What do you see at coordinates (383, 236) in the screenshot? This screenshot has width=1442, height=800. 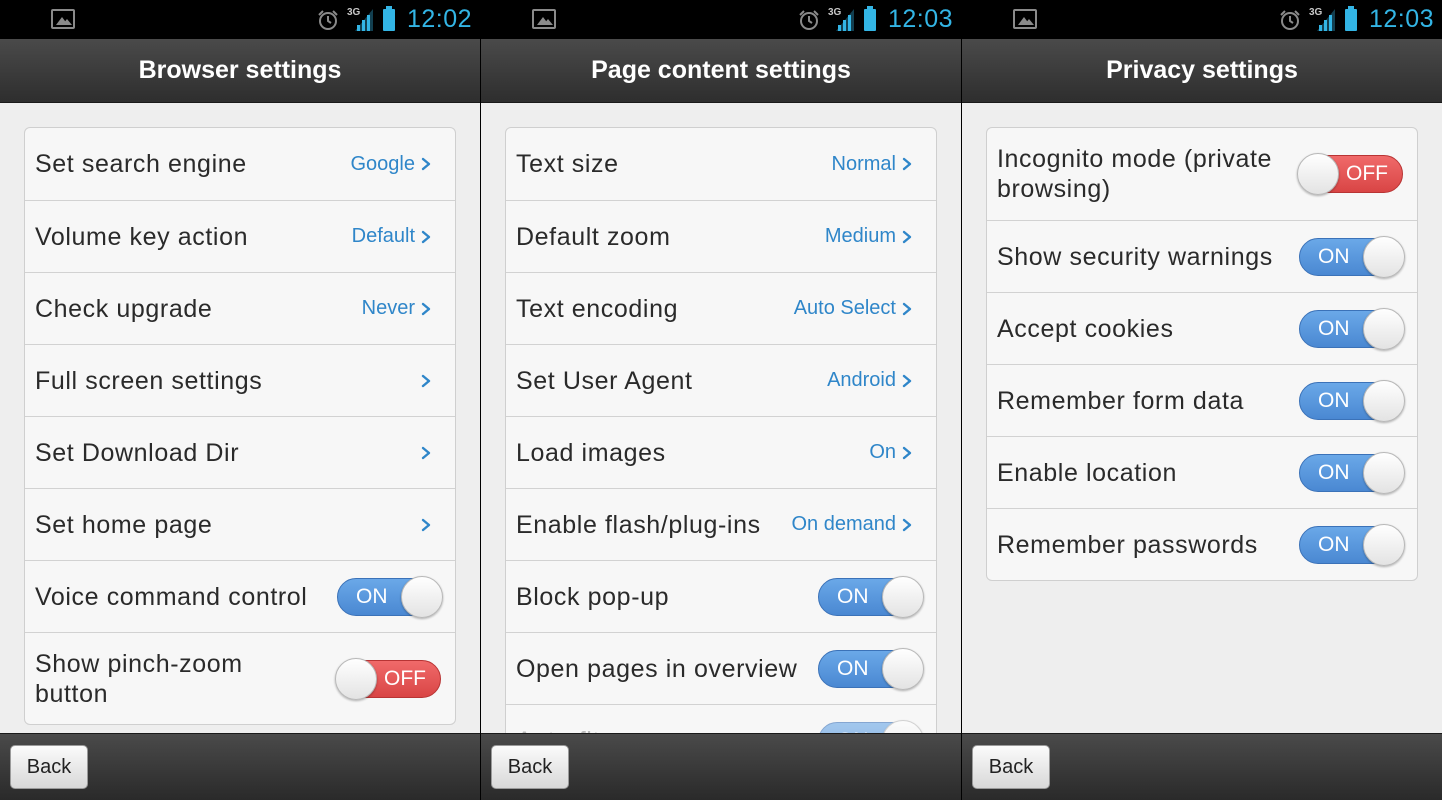 I see `setting-value: Default` at bounding box center [383, 236].